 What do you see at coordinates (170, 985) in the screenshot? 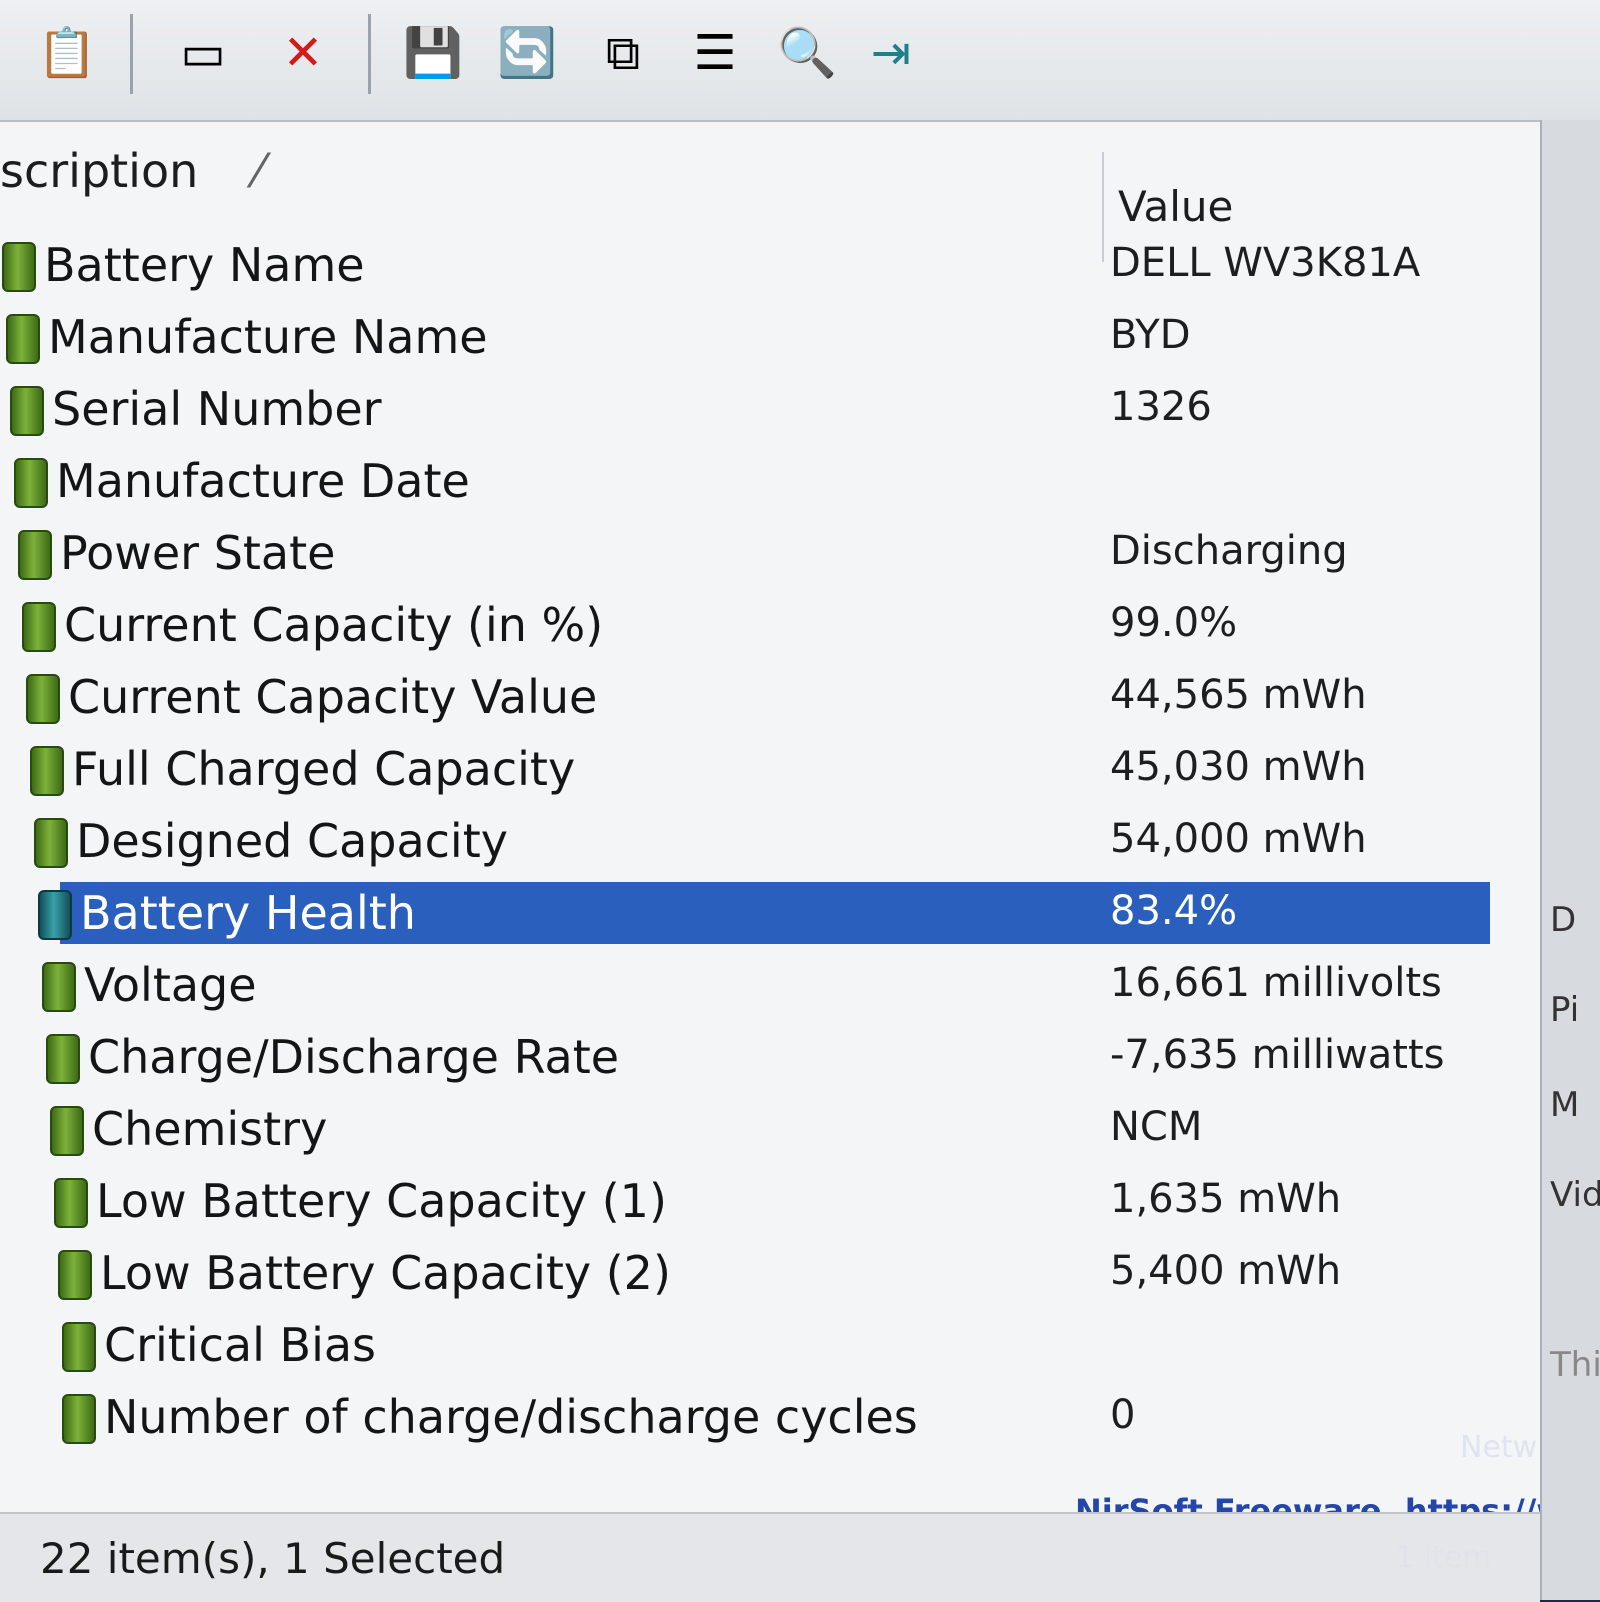
I see `row-description: Voltage` at bounding box center [170, 985].